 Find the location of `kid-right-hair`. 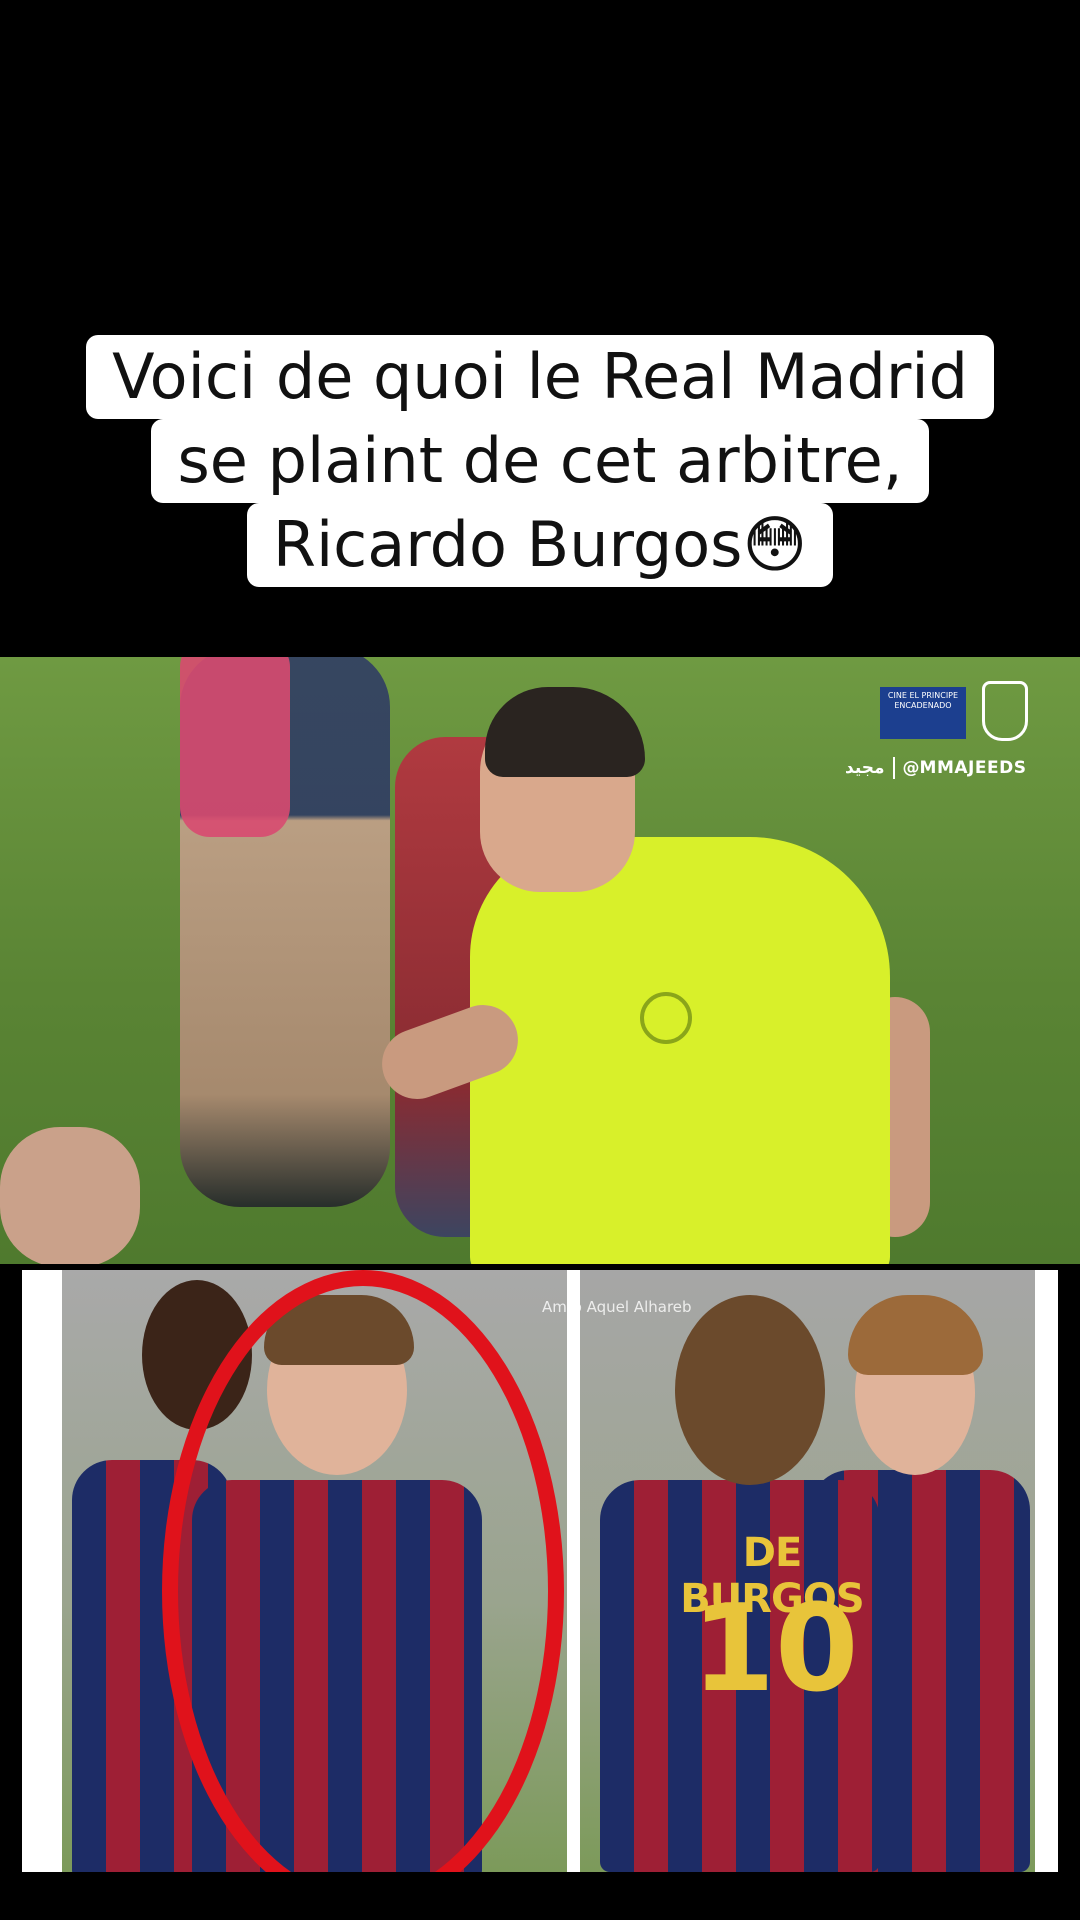

kid-right-hair is located at coordinates (915, 1335).